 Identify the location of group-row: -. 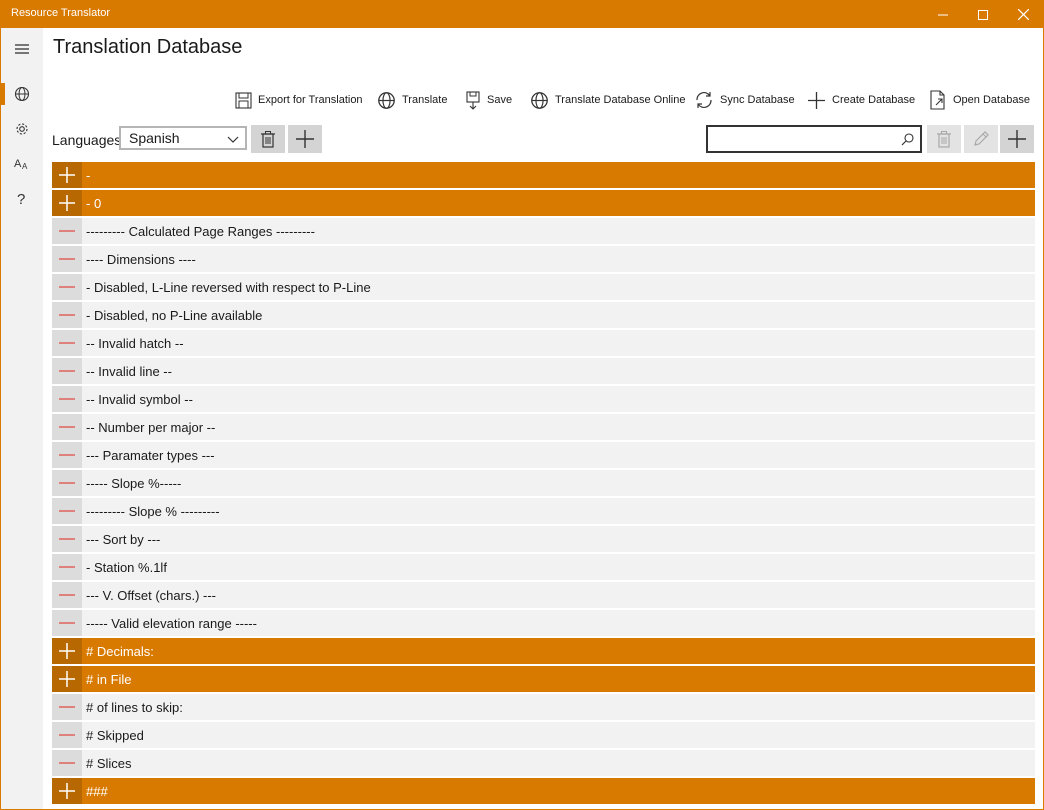
(543, 175).